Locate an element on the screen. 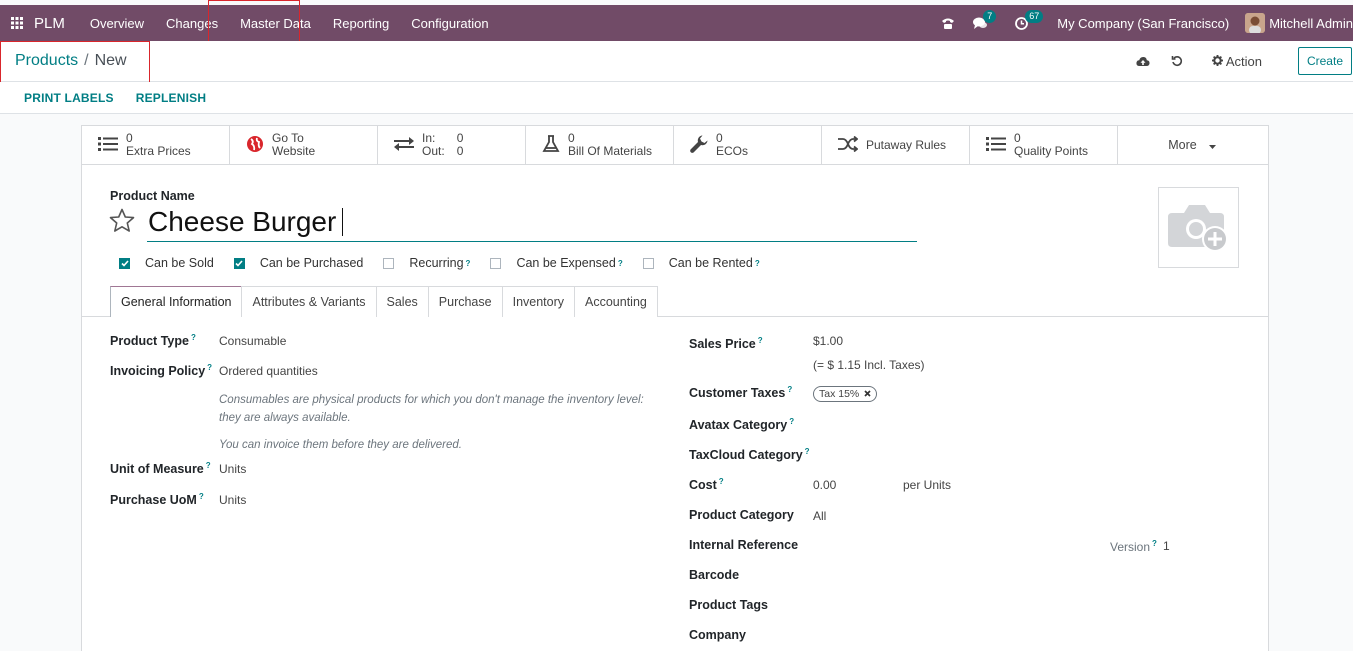  tab-sales: Sales is located at coordinates (402, 301).